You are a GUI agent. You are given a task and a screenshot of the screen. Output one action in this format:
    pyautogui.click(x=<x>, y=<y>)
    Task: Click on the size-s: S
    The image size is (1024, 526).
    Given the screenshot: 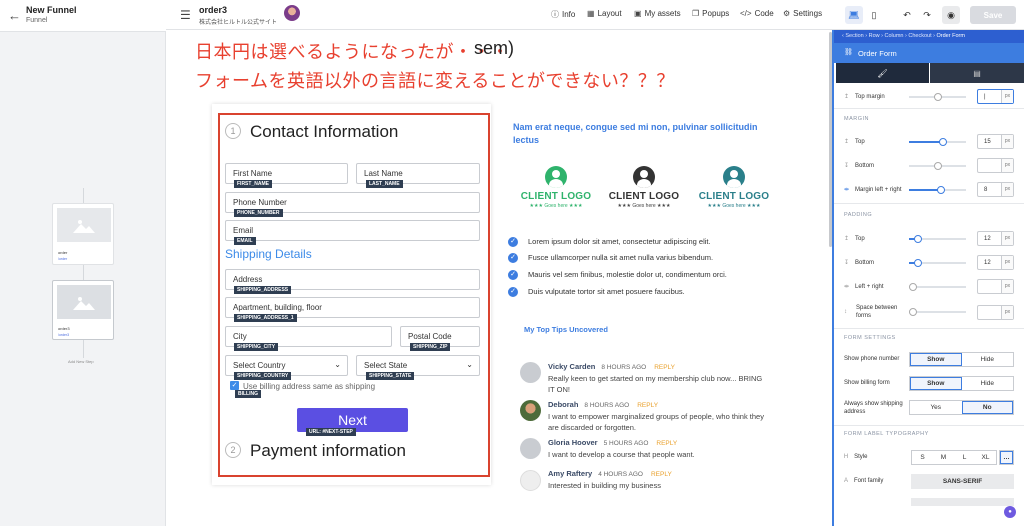 What is the action you would take?
    pyautogui.click(x=922, y=457)
    